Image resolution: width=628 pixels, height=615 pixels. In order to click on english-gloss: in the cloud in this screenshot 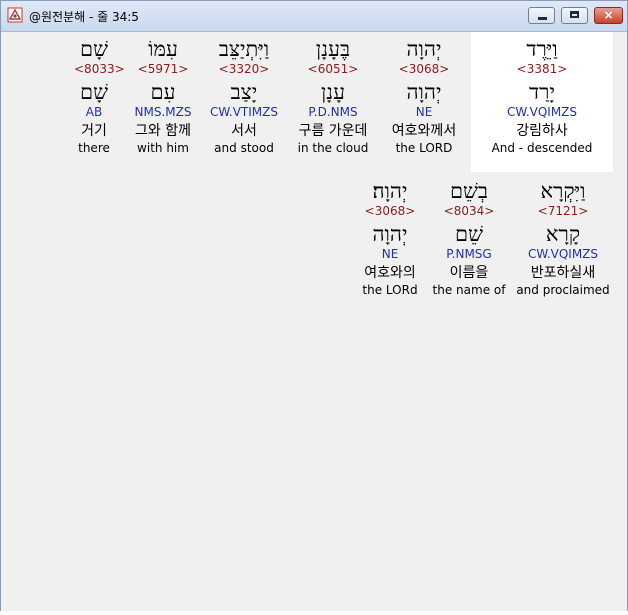, I will do `click(333, 148)`.